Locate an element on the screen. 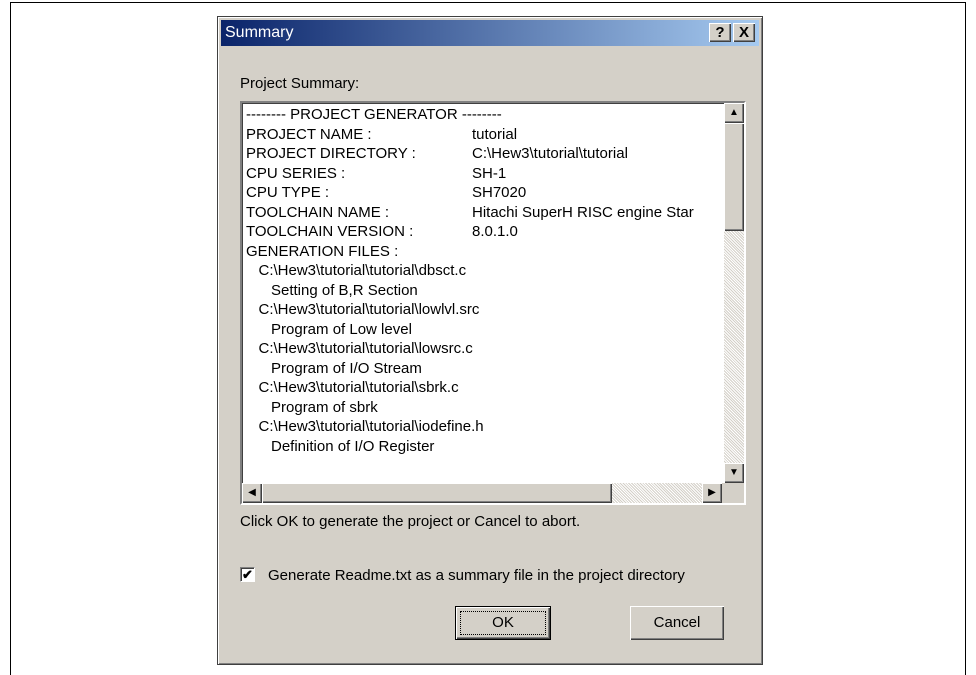 The width and height of the screenshot is (976, 675). ok-button: OK is located at coordinates (503, 623).